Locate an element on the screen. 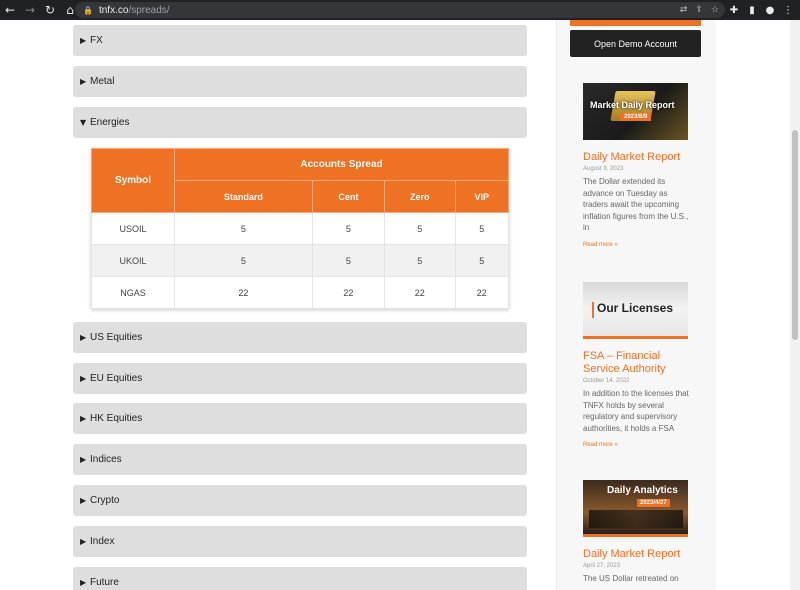 The image size is (800, 590). accordion-label: EU Equities is located at coordinates (116, 378).